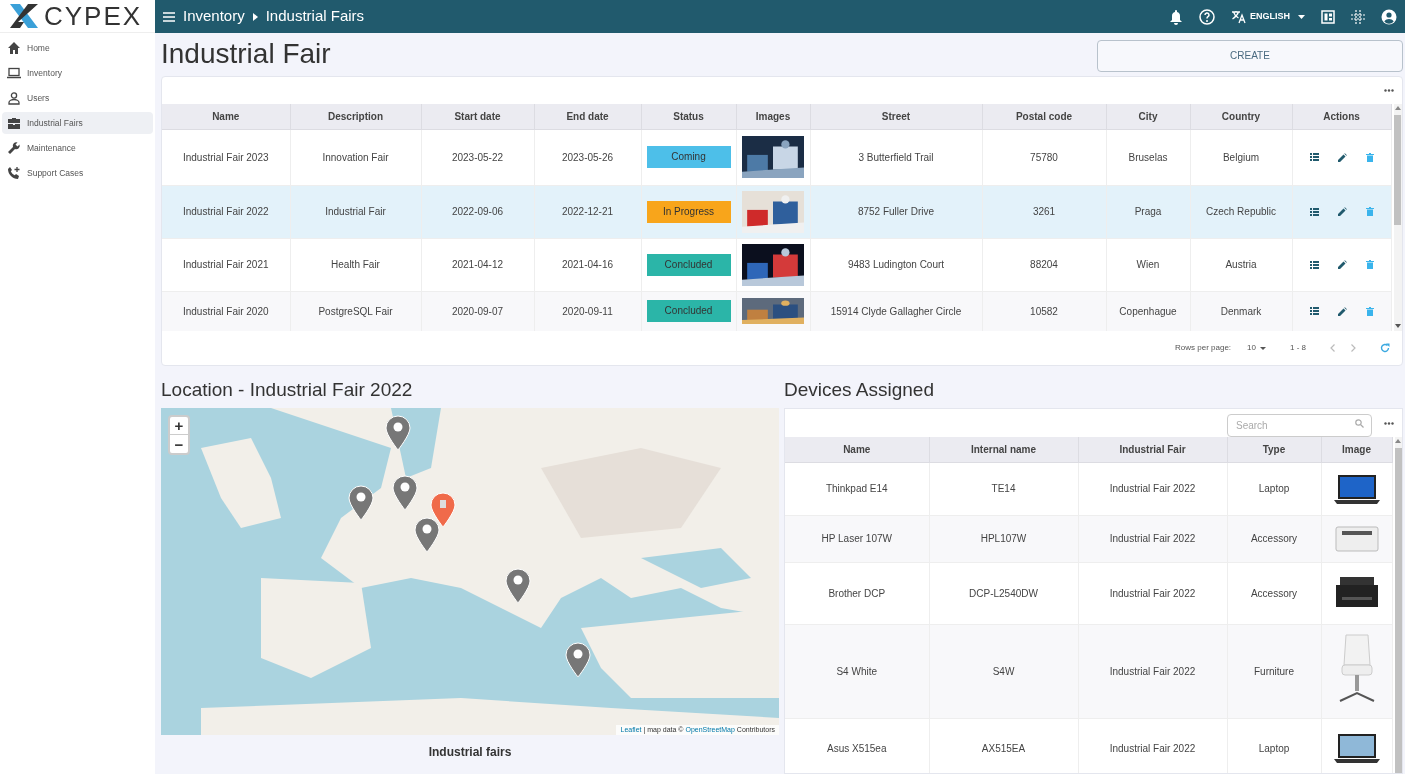  I want to click on user-icon, so click(14, 98).